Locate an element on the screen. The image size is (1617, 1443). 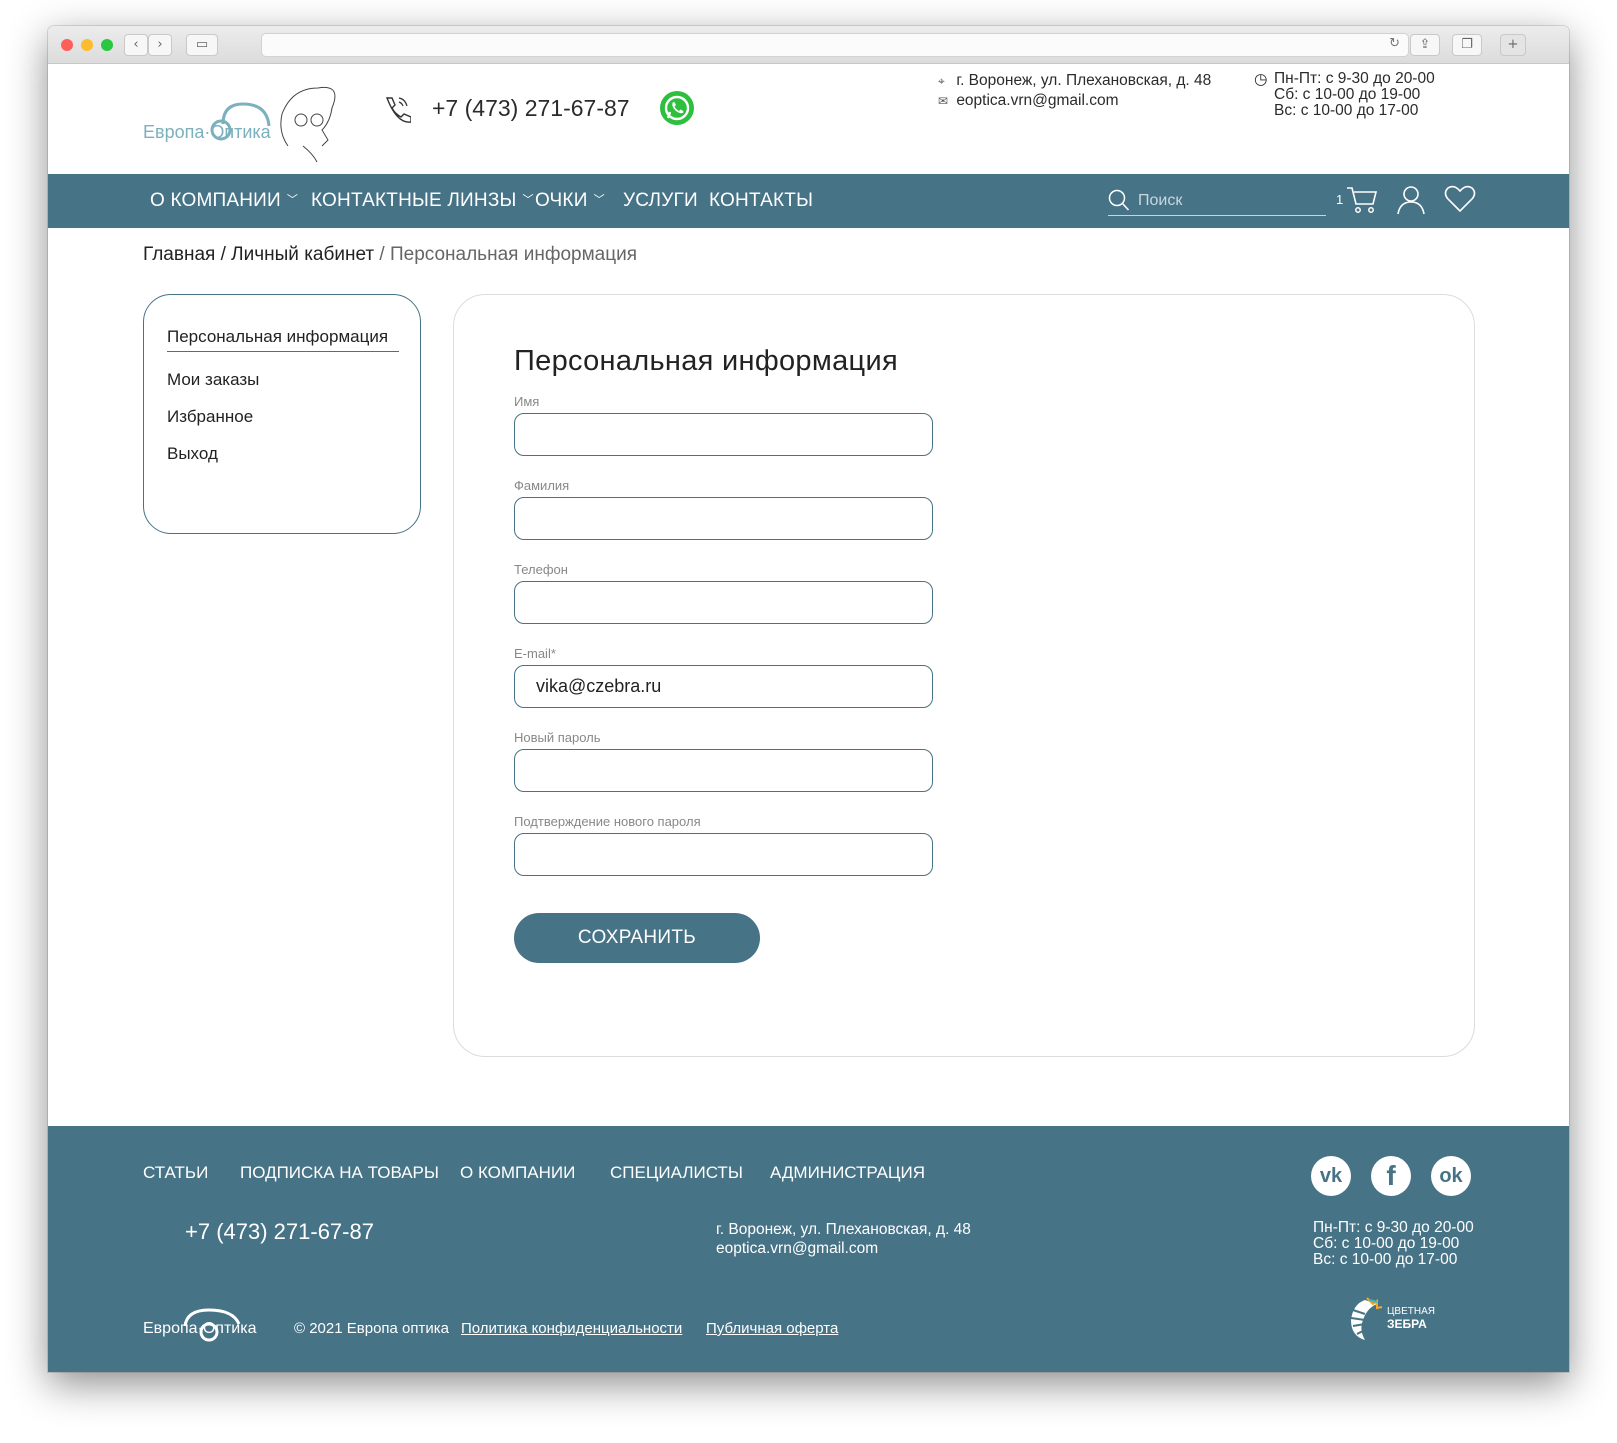
developer-logo: ЦВЕТНАЯ ЗЕБРА is located at coordinates (1395, 1321).